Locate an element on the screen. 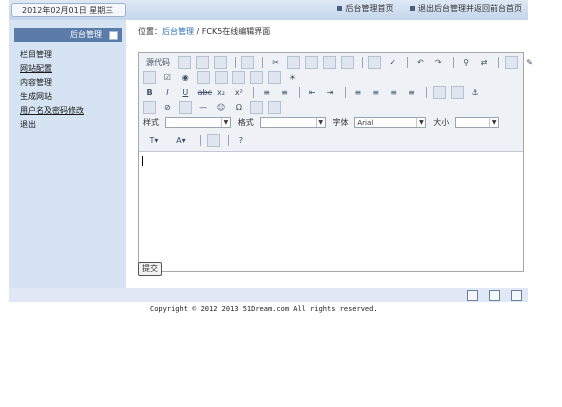  sidebar-item-password: 用户名及密码修改 is located at coordinates (52, 111).